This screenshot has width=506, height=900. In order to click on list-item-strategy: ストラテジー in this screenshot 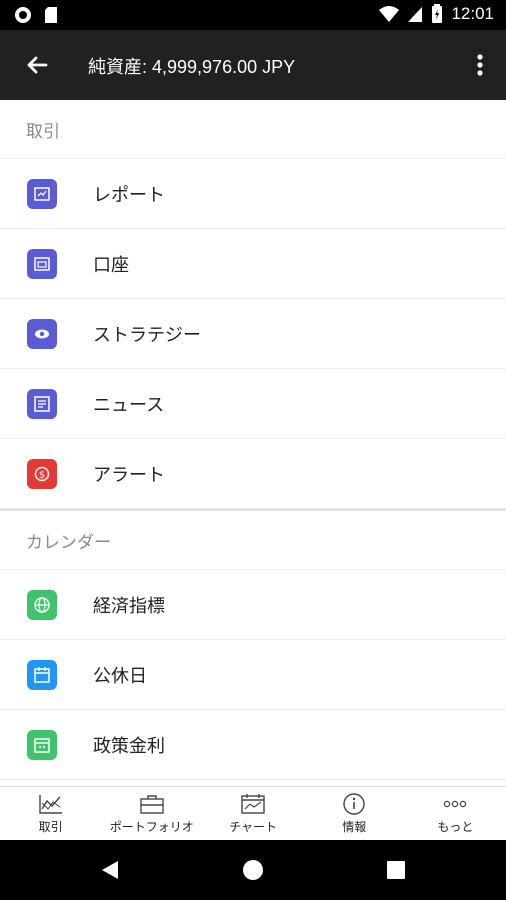, I will do `click(253, 334)`.